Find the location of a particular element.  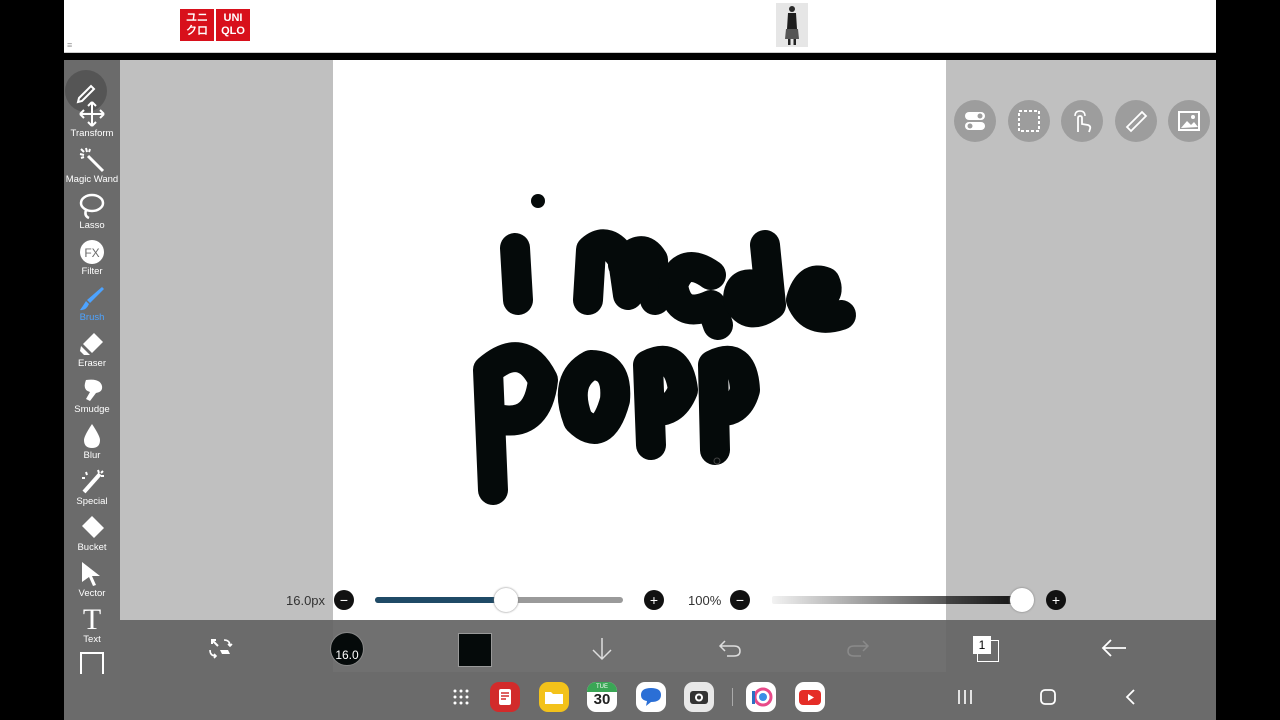

opacity-decrease-button: − is located at coordinates (740, 600).